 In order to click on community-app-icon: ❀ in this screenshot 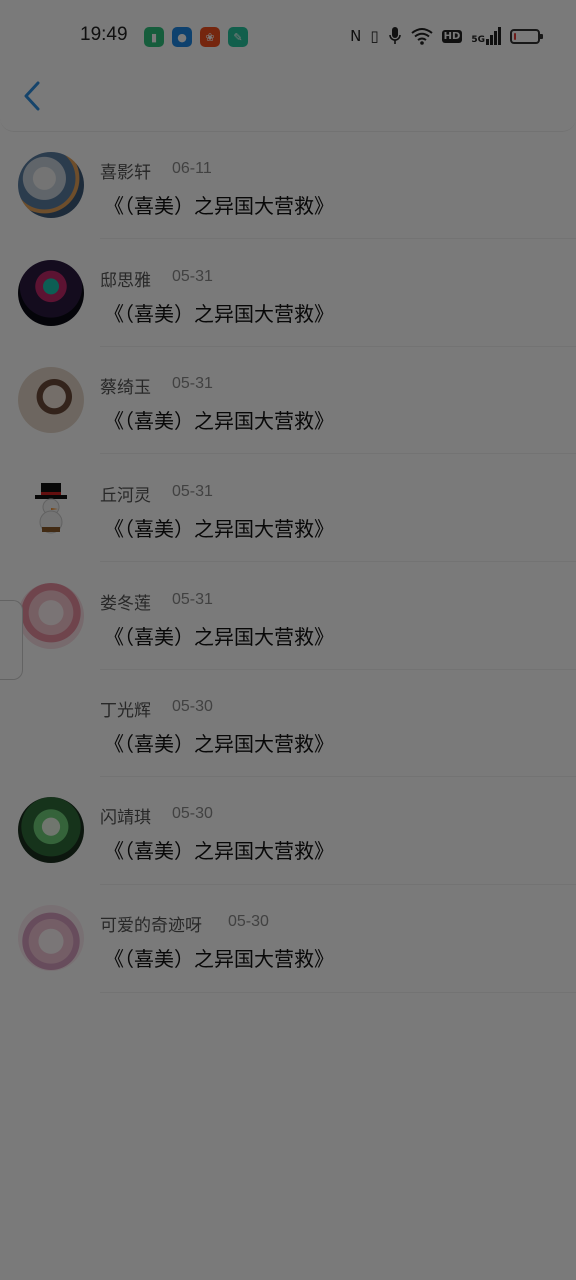, I will do `click(210, 37)`.